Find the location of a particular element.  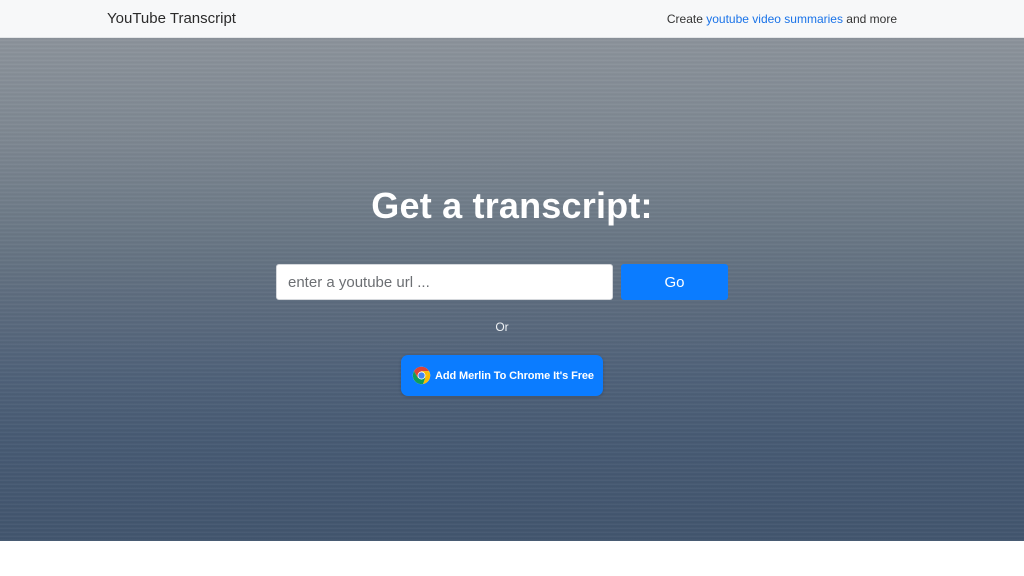

video-summaries-link: youtube video summaries is located at coordinates (774, 19).